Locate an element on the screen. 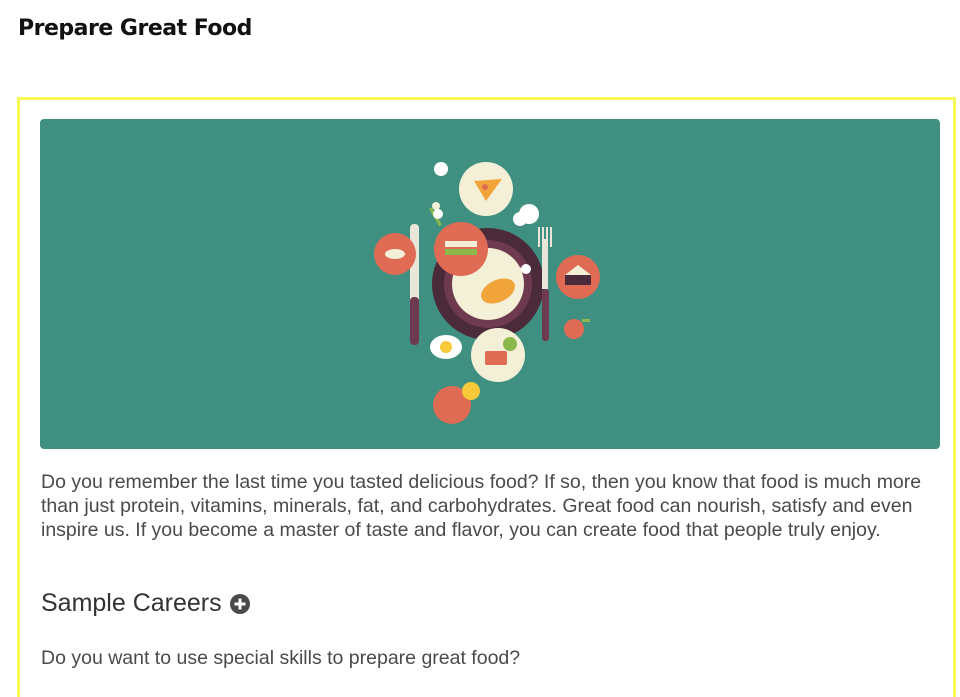 This screenshot has height=697, width=960. food-plate-illustration is located at coordinates (487, 293).